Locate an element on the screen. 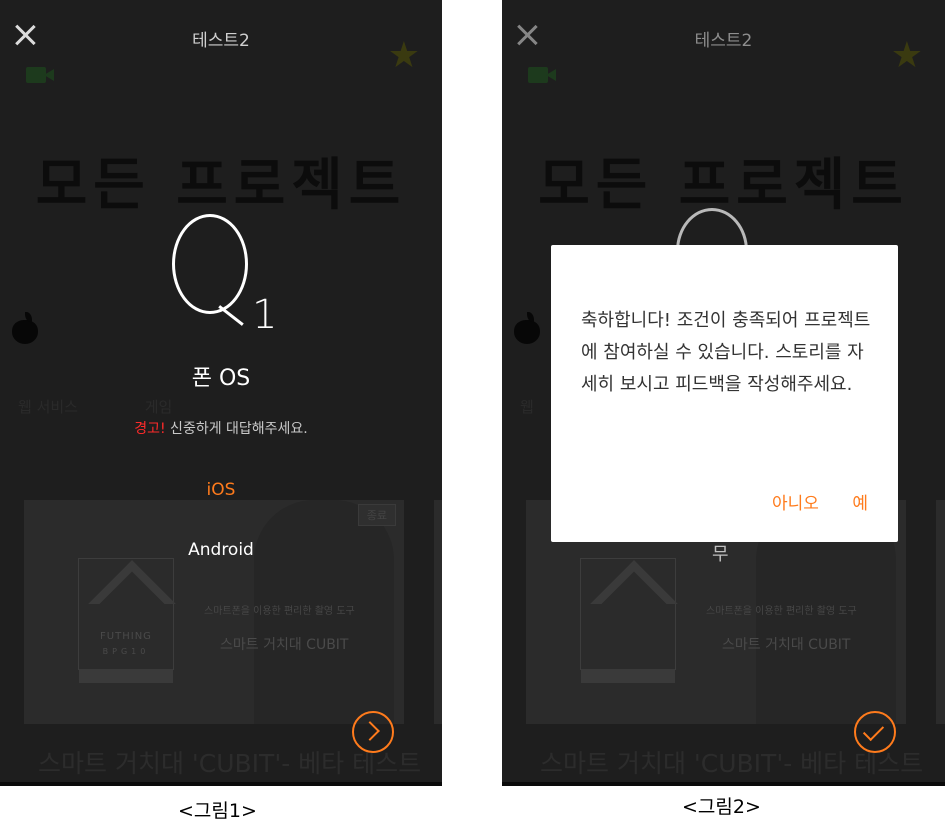 The image size is (945, 837). status-badge: 종료 is located at coordinates (376, 515).